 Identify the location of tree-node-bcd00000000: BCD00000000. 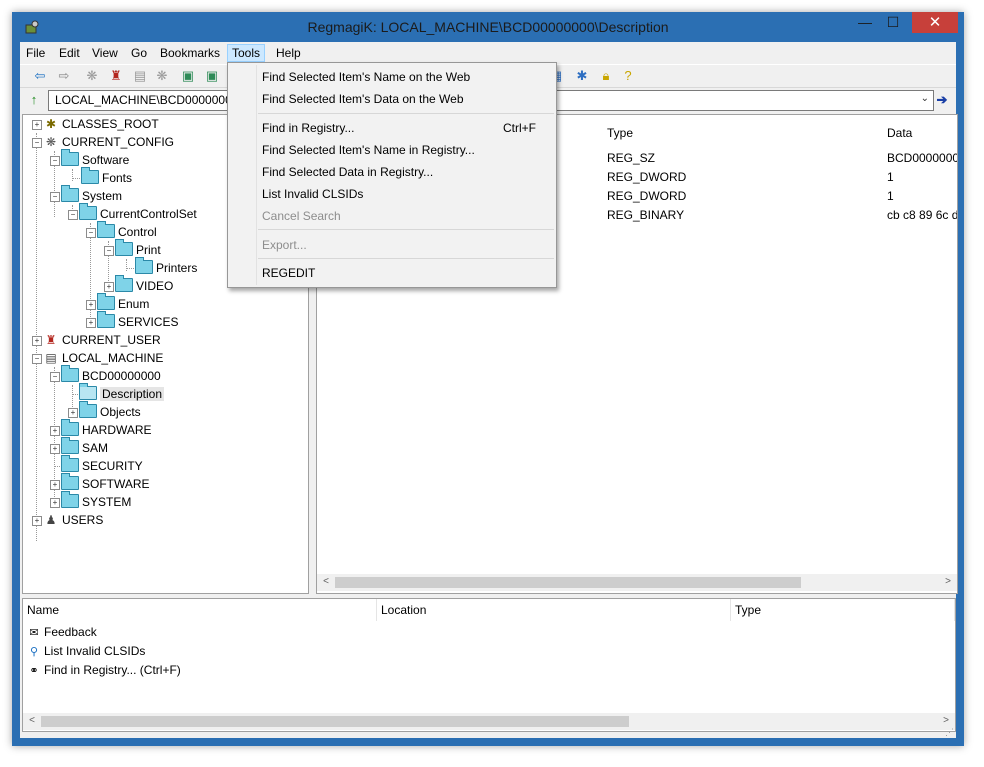
(111, 375).